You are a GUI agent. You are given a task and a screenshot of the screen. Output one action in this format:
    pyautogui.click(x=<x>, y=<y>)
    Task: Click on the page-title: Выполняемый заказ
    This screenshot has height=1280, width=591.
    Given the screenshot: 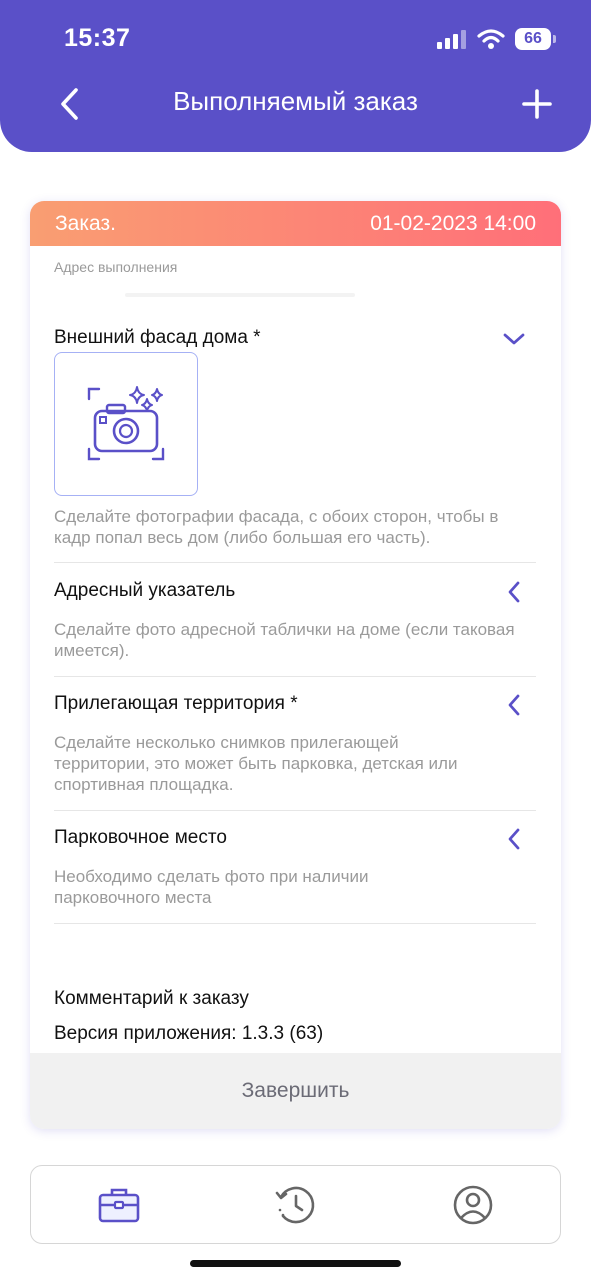 What is the action you would take?
    pyautogui.click(x=295, y=101)
    